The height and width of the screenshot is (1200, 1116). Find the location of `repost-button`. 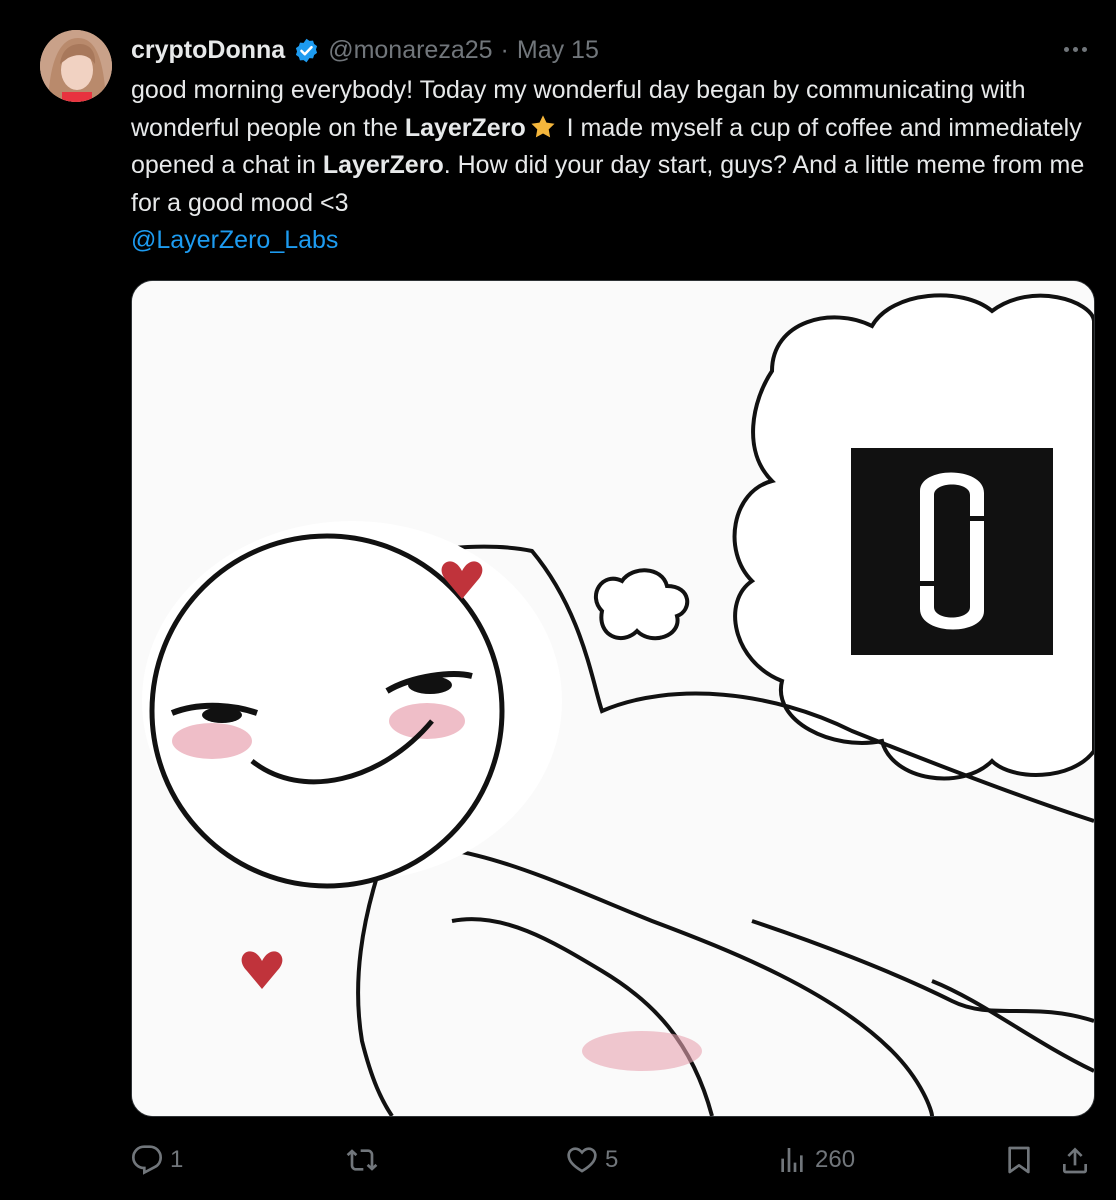

repost-button is located at coordinates (365, 1160).